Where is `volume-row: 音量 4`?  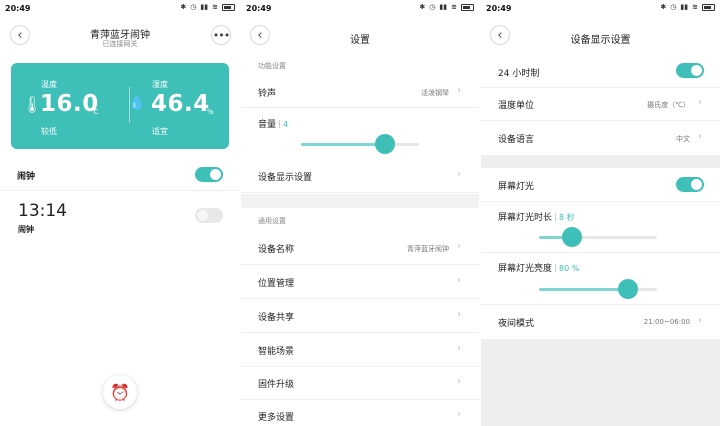 volume-row: 音量 4 is located at coordinates (360, 133).